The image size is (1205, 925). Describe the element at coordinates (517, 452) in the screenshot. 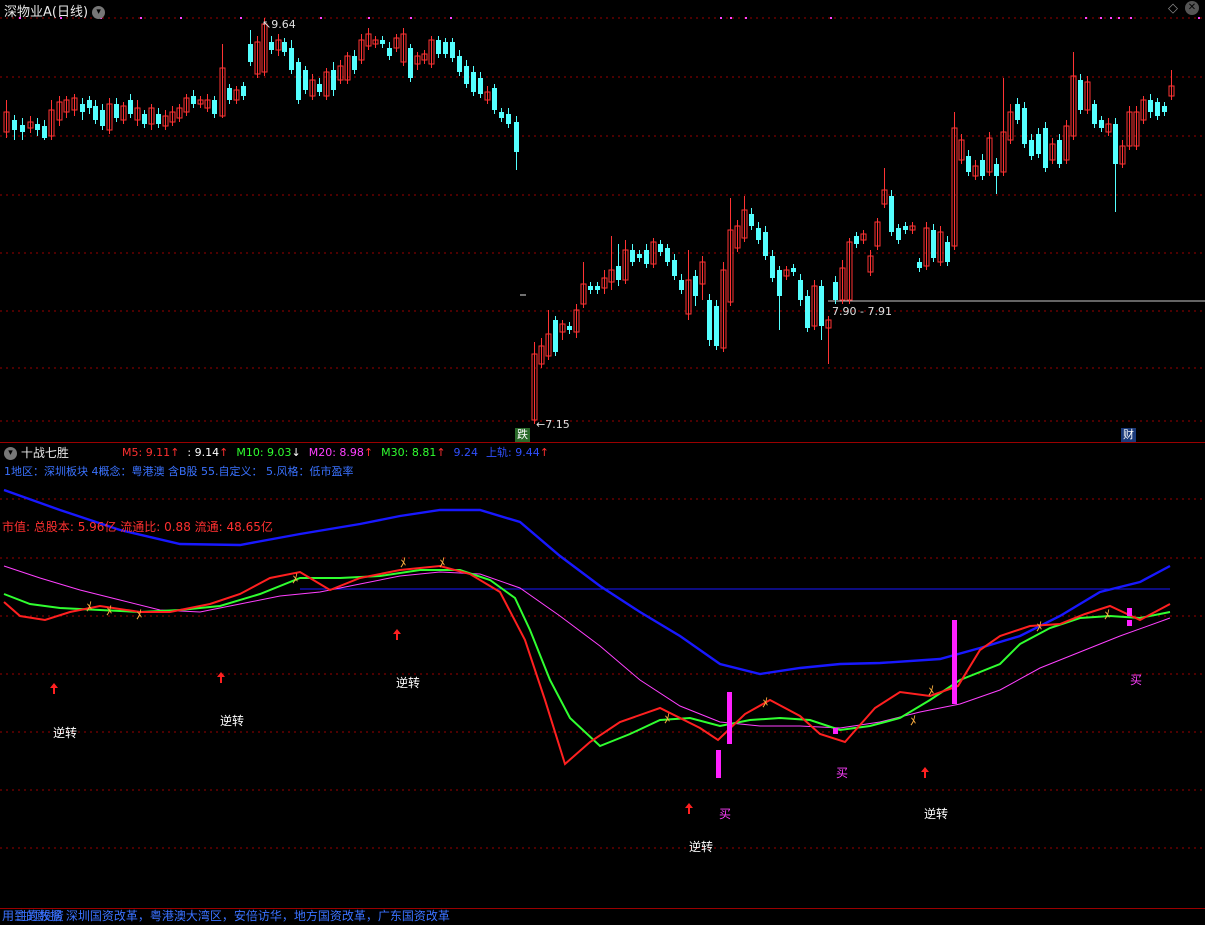

I see `legend-item: 上轨: 9.44↑` at that location.